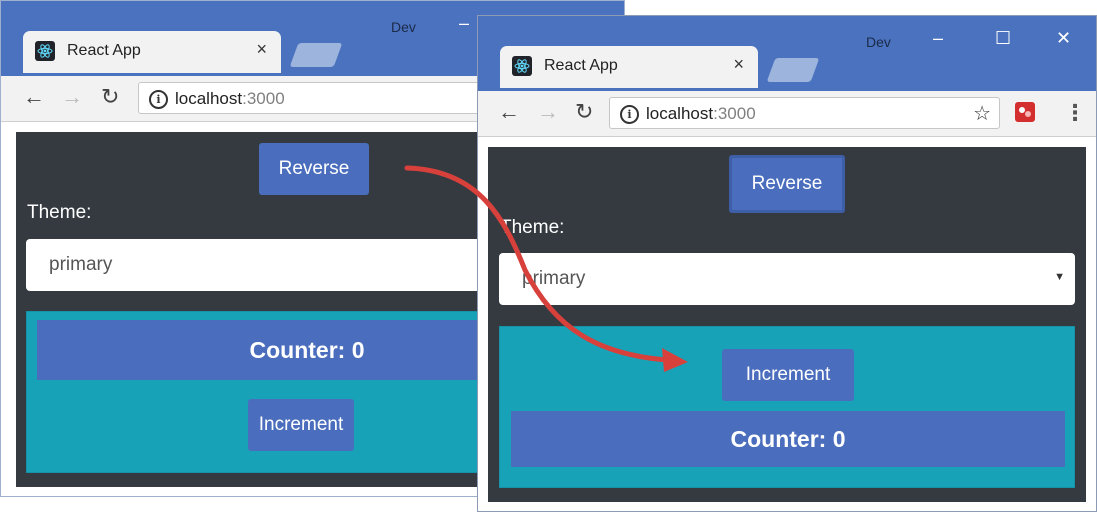  What do you see at coordinates (1063, 38) in the screenshot?
I see `close-window-icon: ✕` at bounding box center [1063, 38].